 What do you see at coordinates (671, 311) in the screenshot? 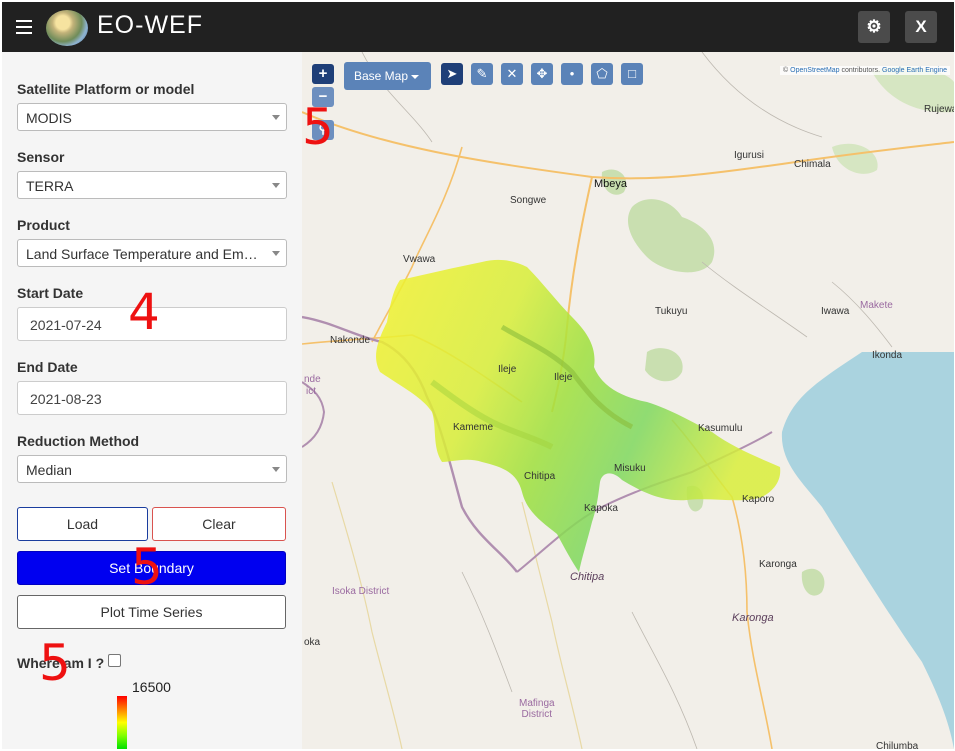
I see `map-label-tukuyu: Tukuyu` at bounding box center [671, 311].